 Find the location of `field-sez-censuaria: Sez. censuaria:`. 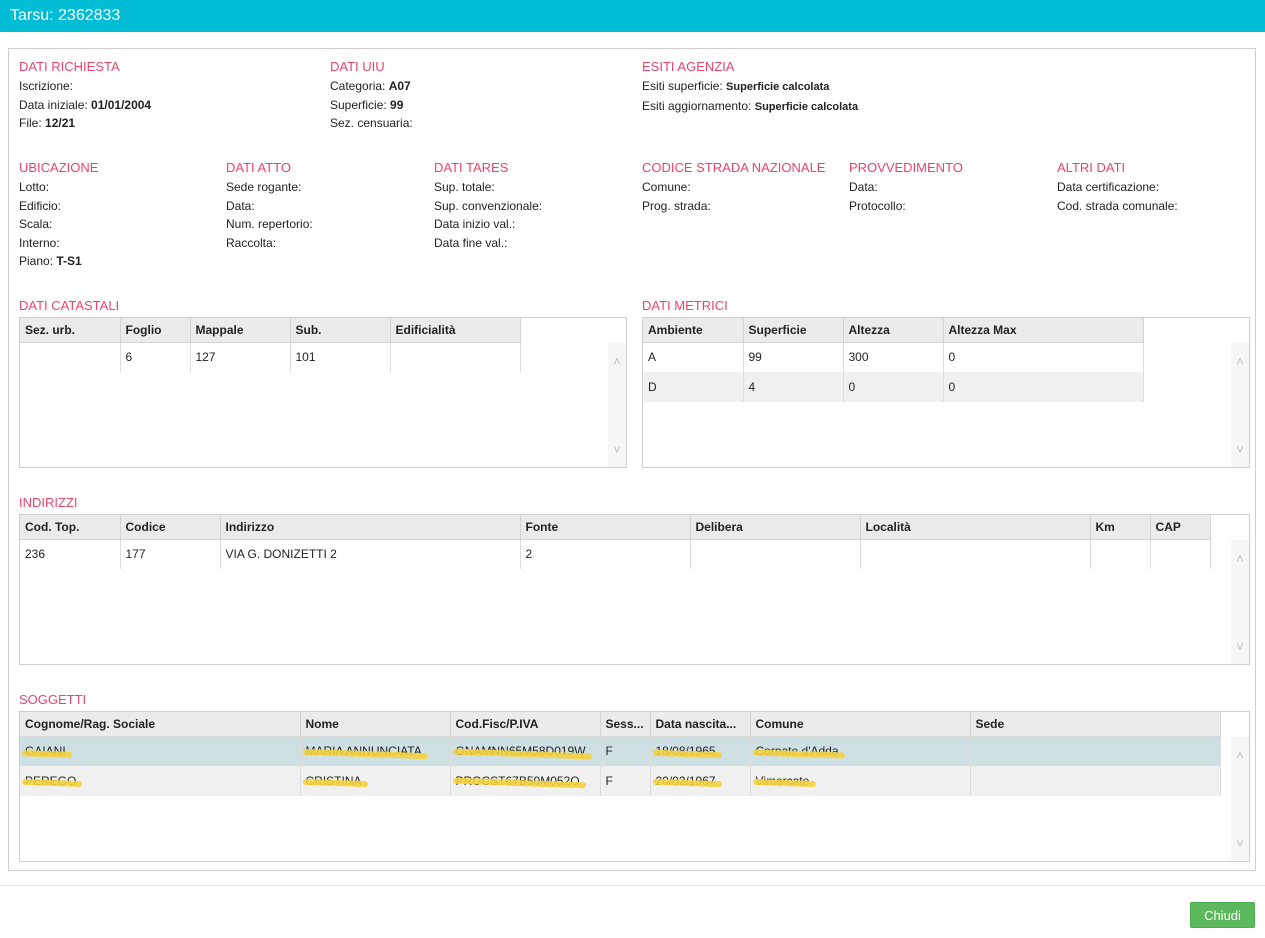

field-sez-censuaria: Sez. censuaria: is located at coordinates (371, 123).